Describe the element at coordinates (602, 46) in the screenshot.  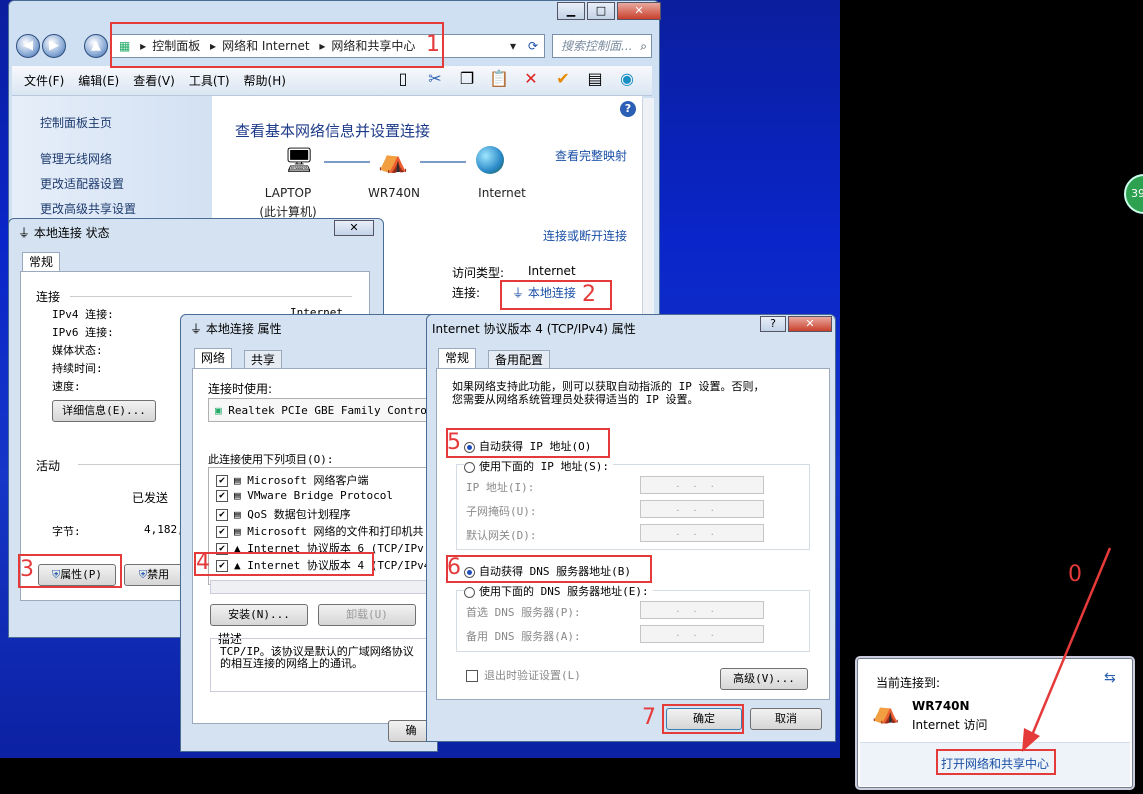
I see `search-input: 搜索控制面... ⌕` at that location.